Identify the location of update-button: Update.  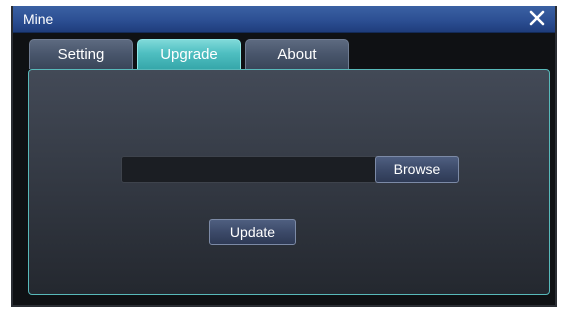
(252, 232).